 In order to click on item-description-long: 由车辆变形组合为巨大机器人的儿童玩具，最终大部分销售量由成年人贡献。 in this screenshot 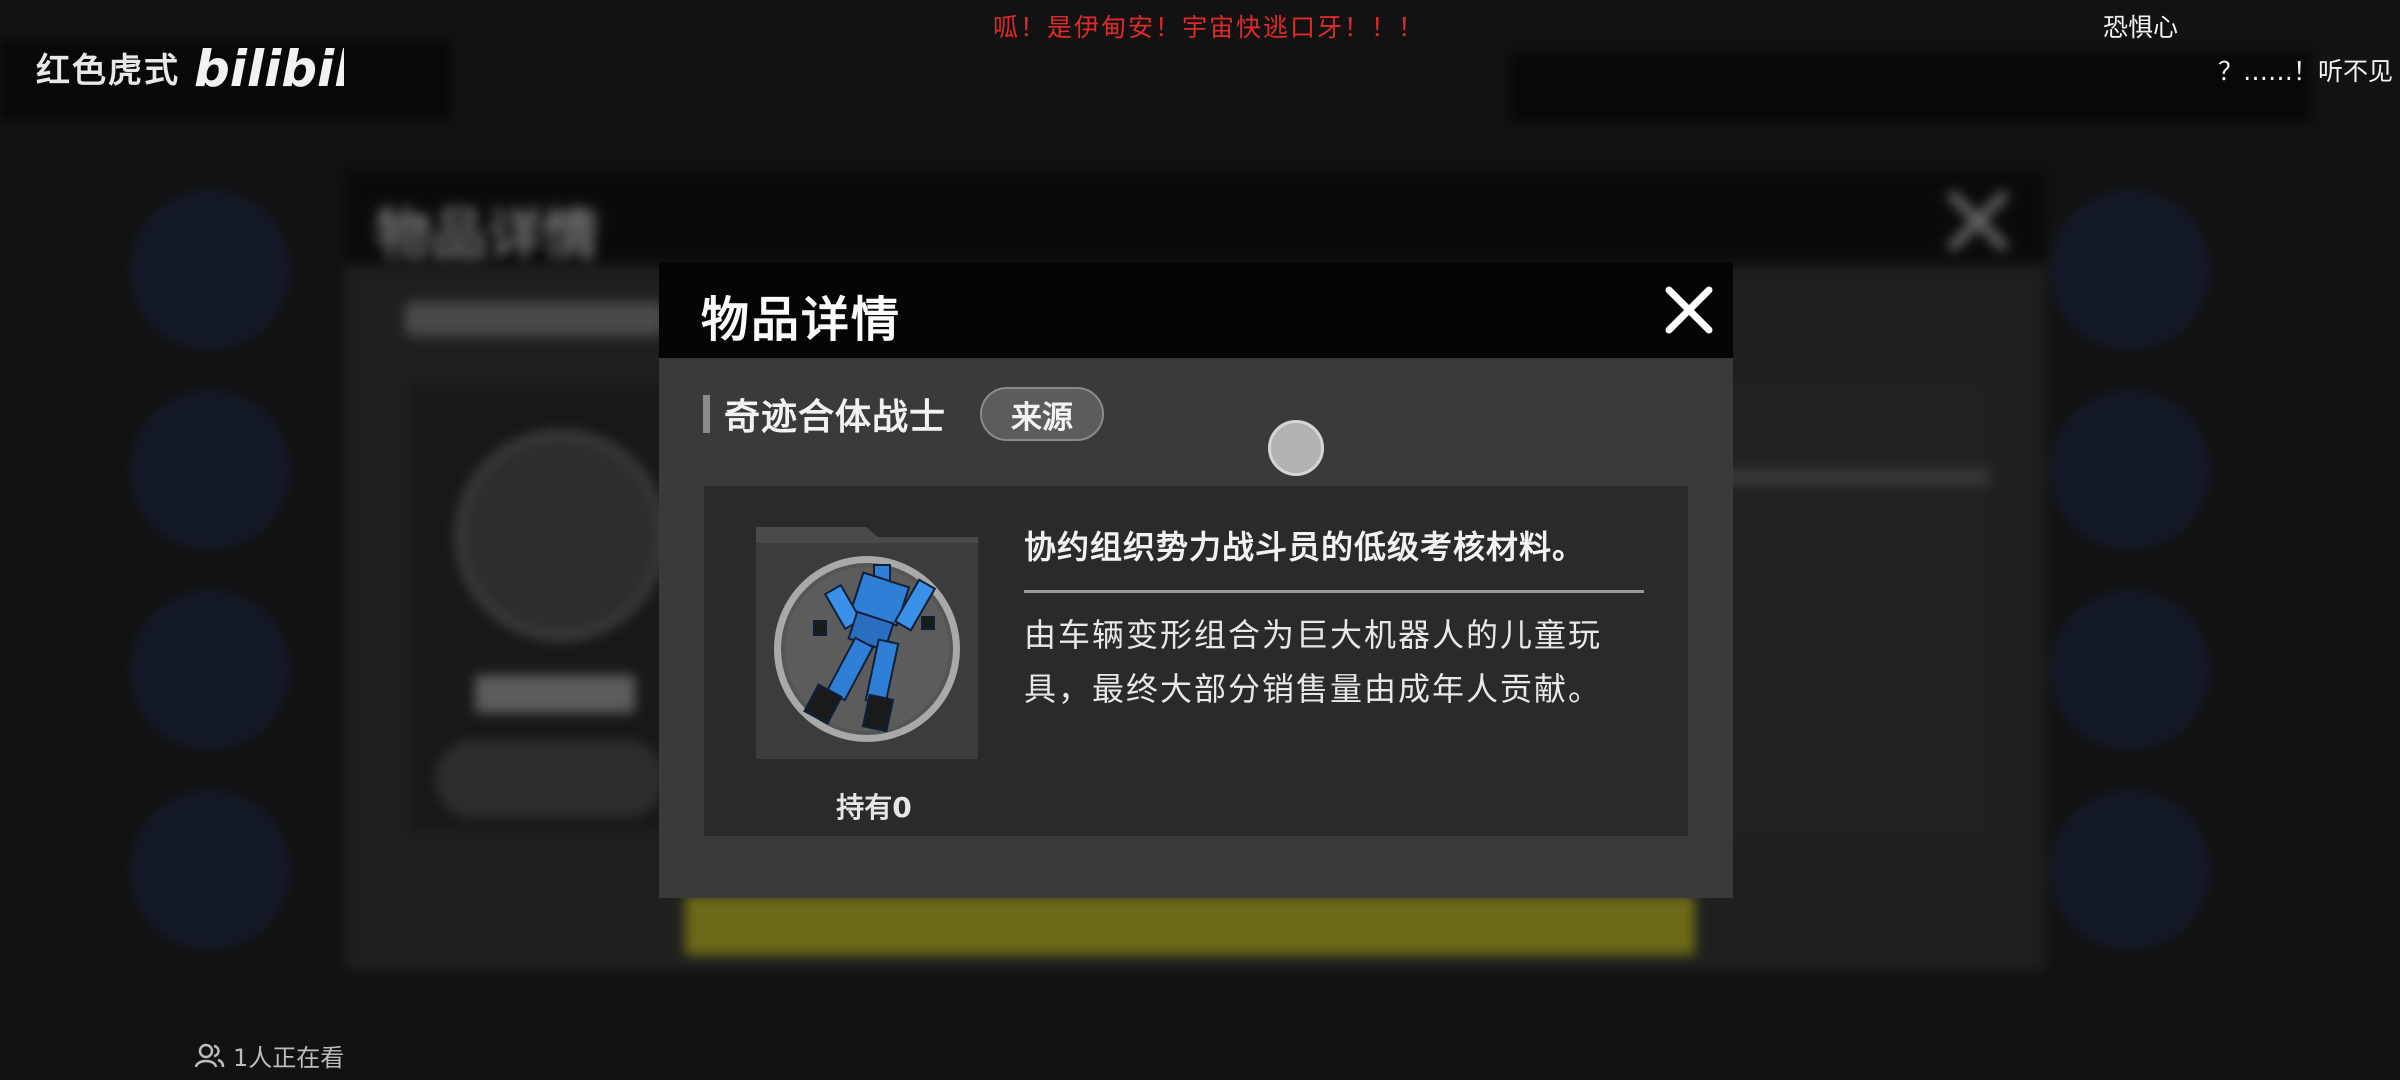, I will do `click(1313, 662)`.